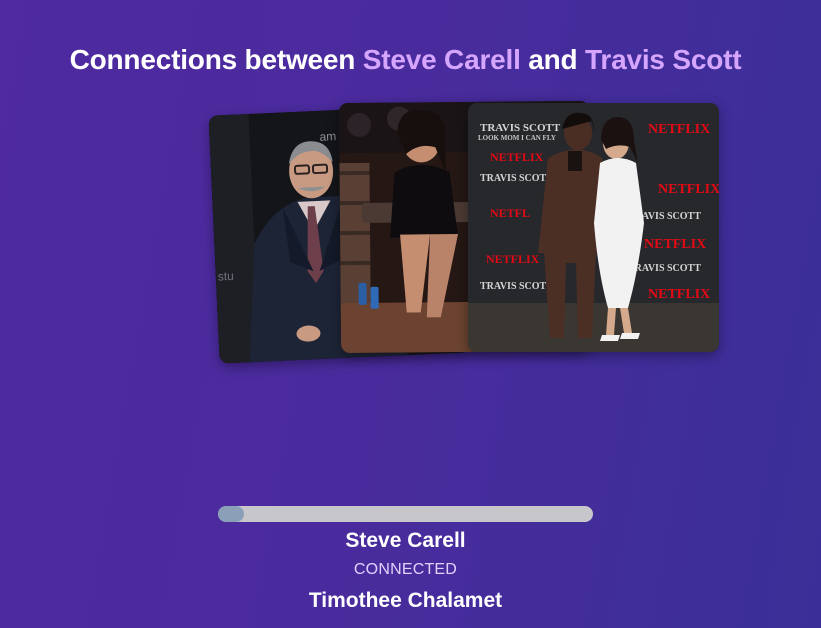 This screenshot has height=628, width=821. Describe the element at coordinates (520, 128) in the screenshot. I see `backdrop-text: TRAVIS SCOTT` at that location.